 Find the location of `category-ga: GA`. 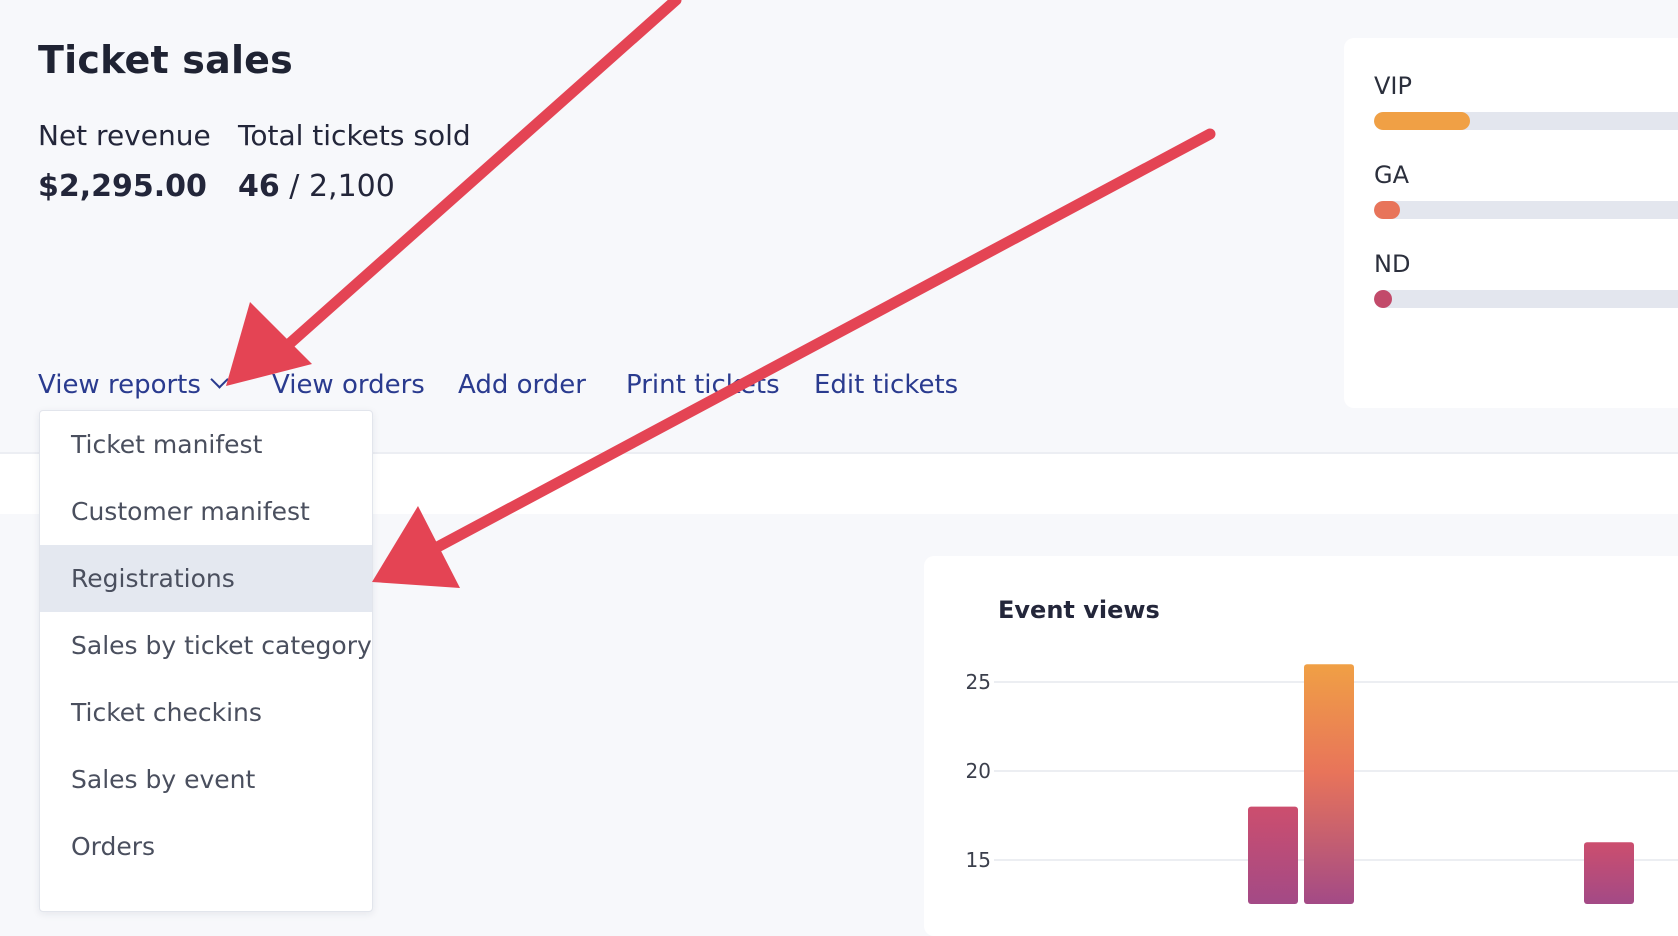

category-ga: GA is located at coordinates (1526, 190).